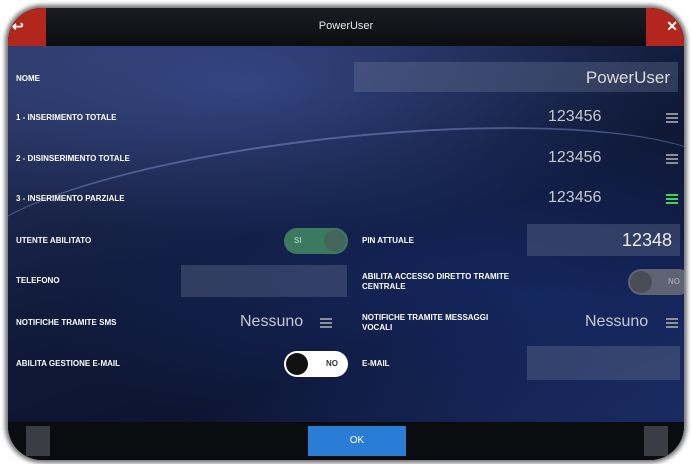 The image size is (693, 464). What do you see at coordinates (388, 240) in the screenshot?
I see `pin-attuale-label: PIN ATTUALE` at bounding box center [388, 240].